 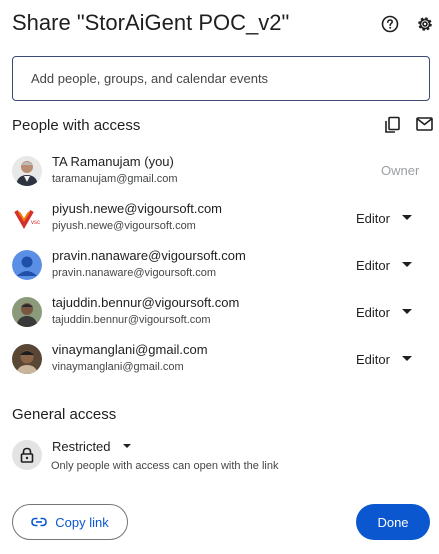 I want to click on person-name: pravin.nanaware@vigoursoft.com, so click(x=149, y=255).